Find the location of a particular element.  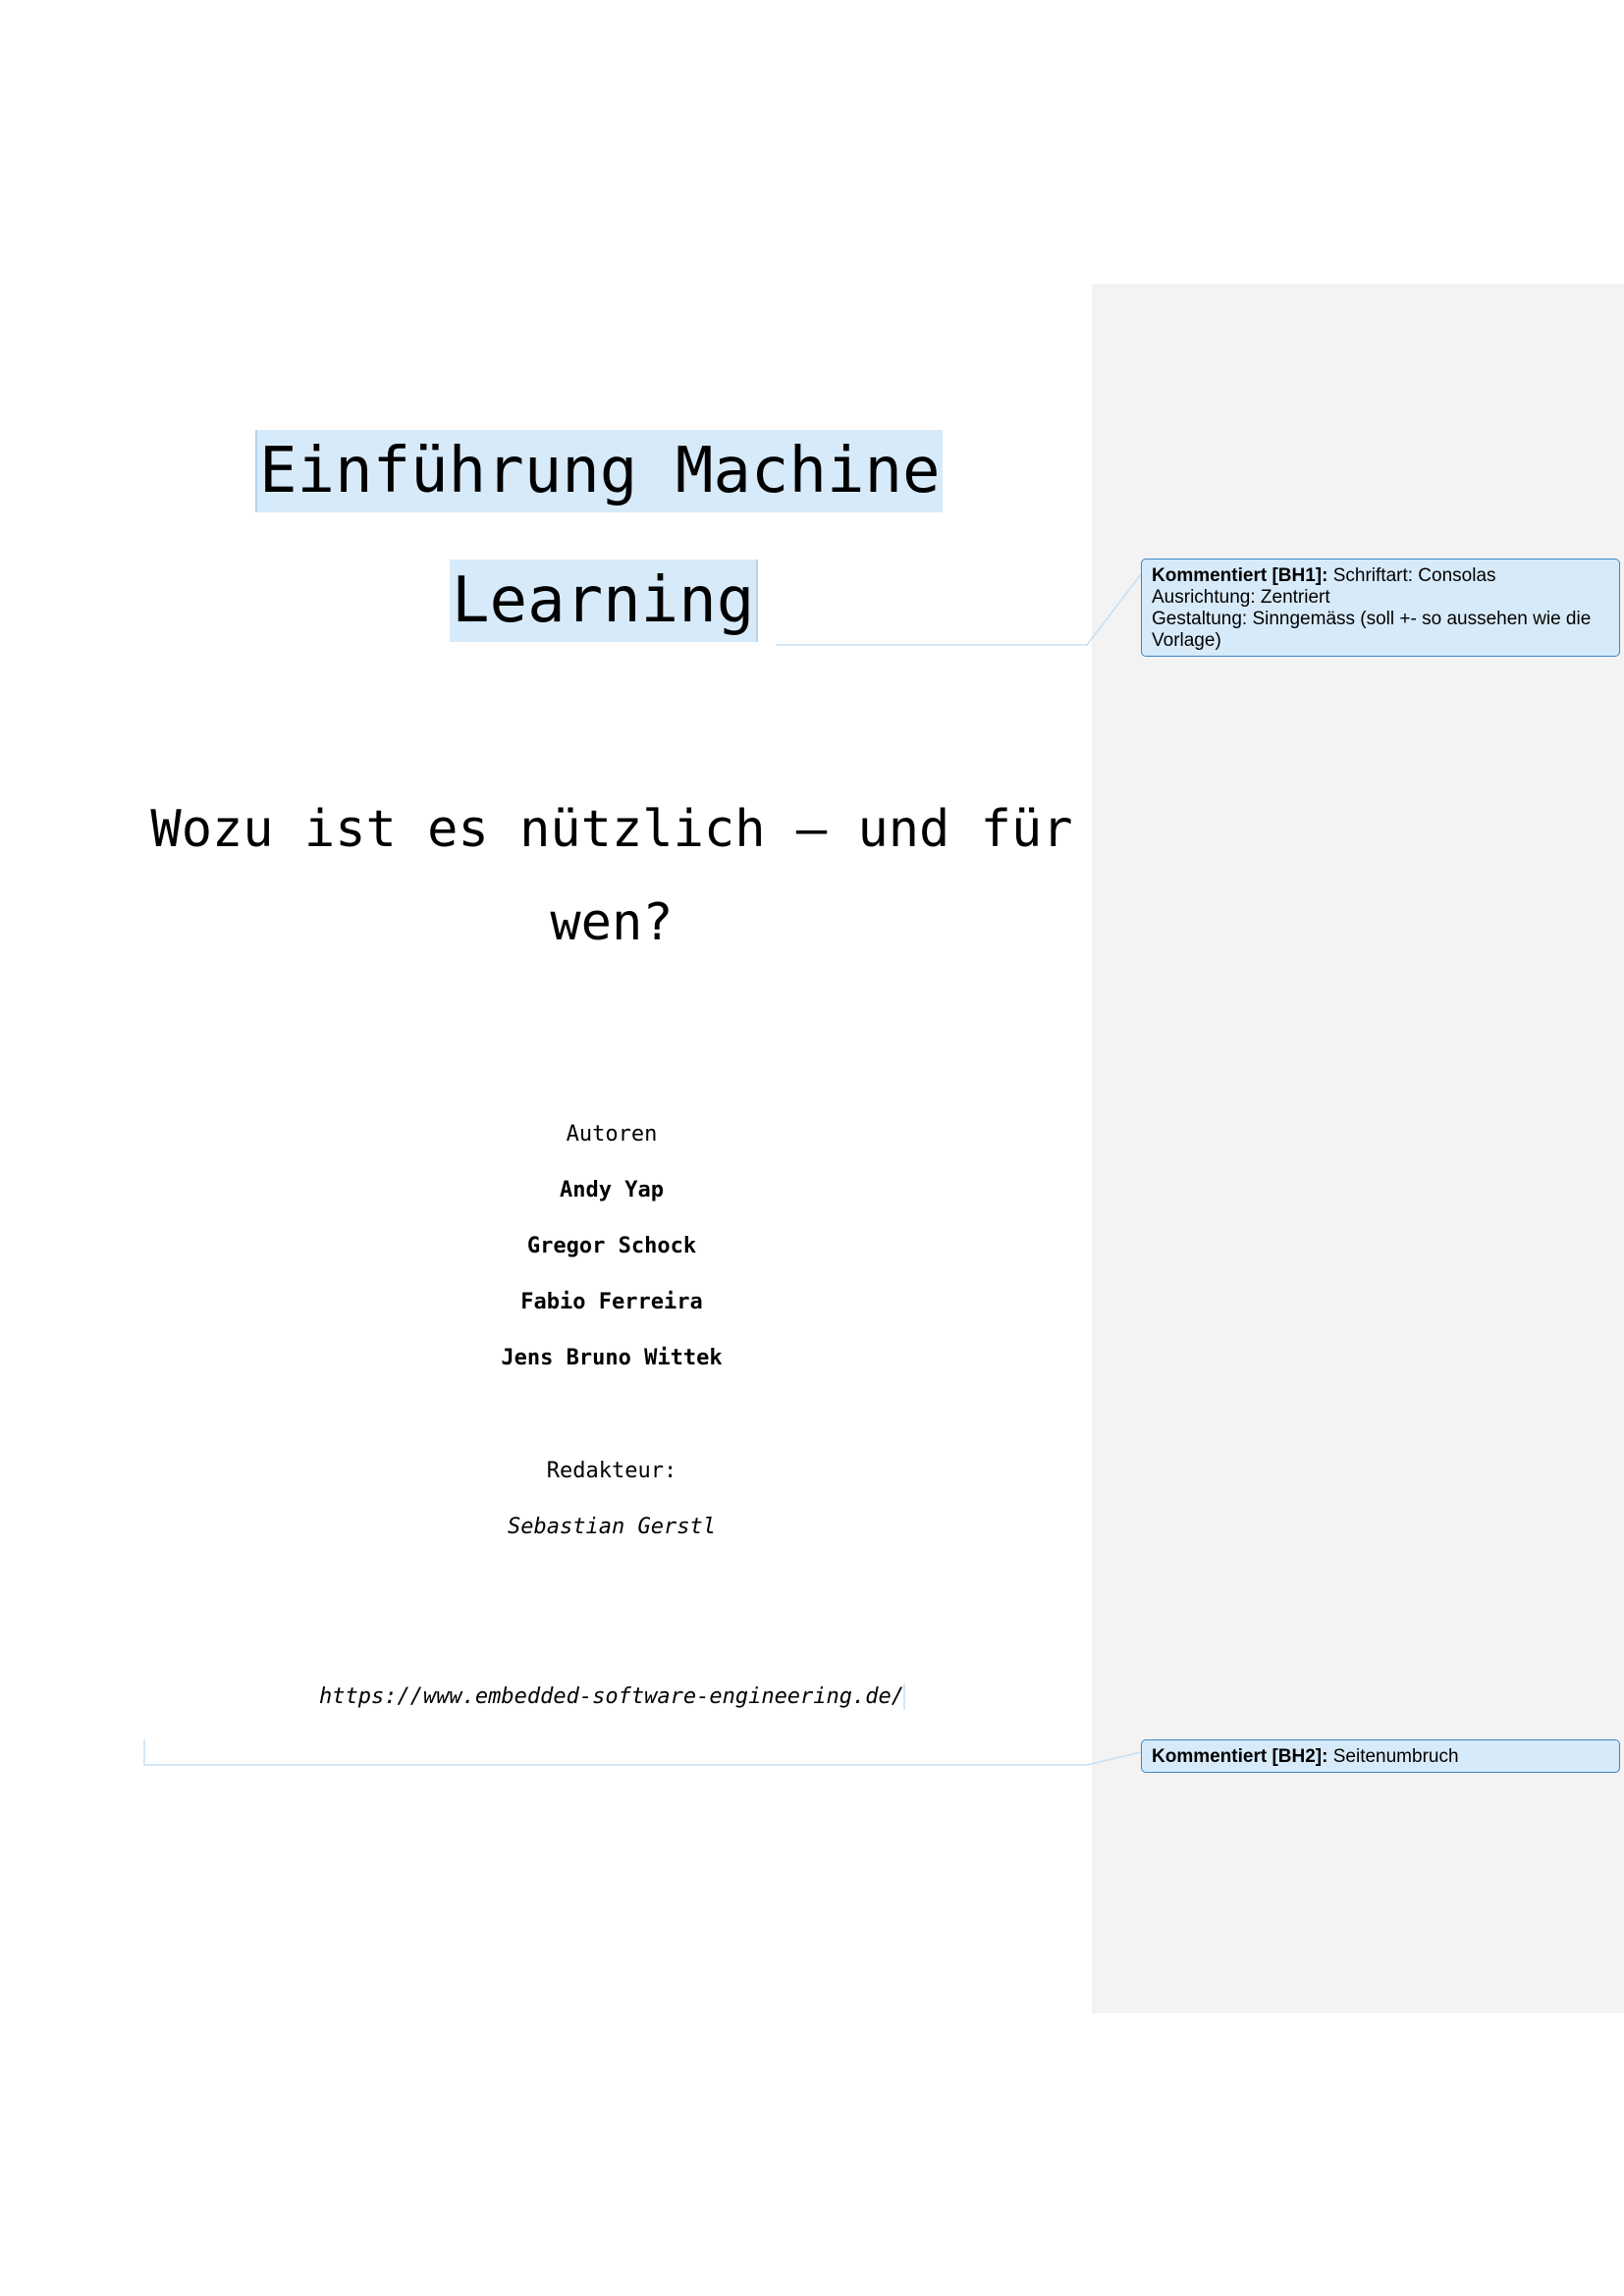

author-name: Gregor Schock is located at coordinates (611, 1246).